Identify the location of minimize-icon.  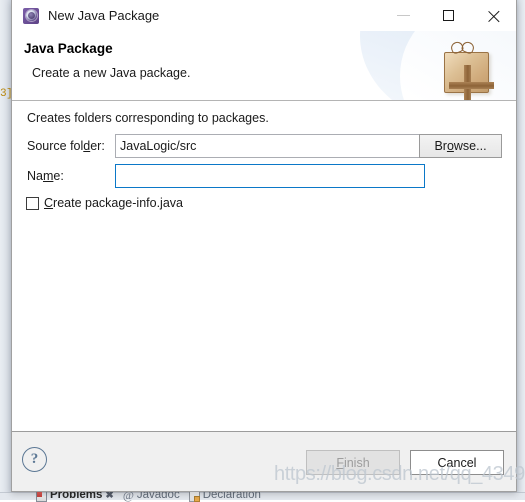
(403, 15).